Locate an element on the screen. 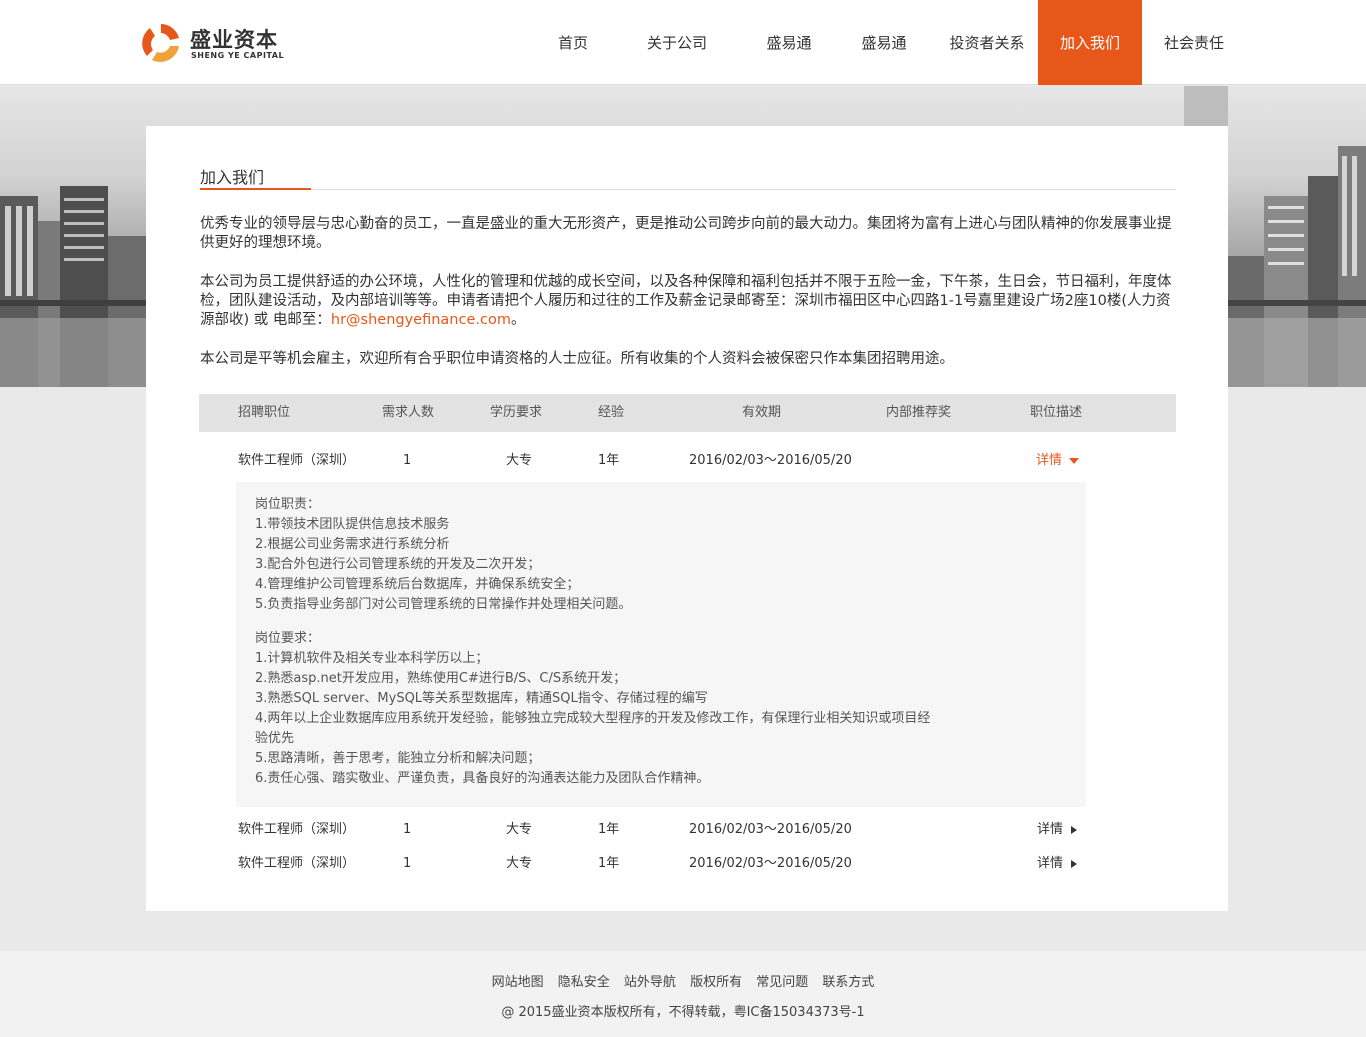  footer-links: 网站地图 隐私安全 站外导航 版权所有 常见问题 联系方式 is located at coordinates (683, 980).